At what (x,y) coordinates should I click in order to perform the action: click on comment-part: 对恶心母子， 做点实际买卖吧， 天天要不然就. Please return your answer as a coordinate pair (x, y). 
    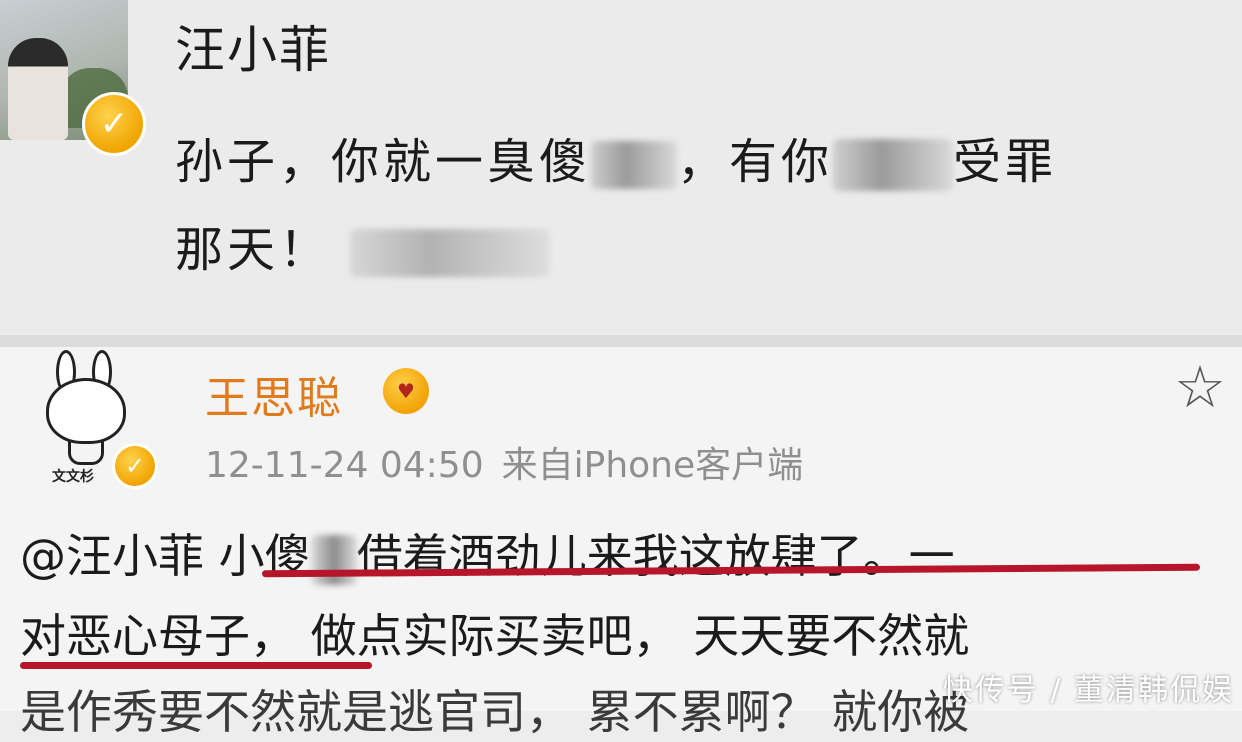
    Looking at the image, I should click on (495, 636).